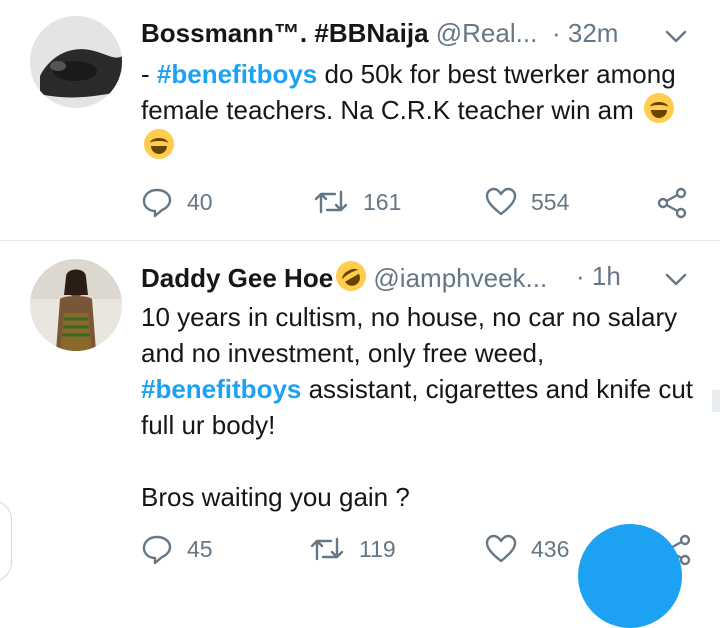  I want to click on timestamp: · 32m, so click(585, 33).